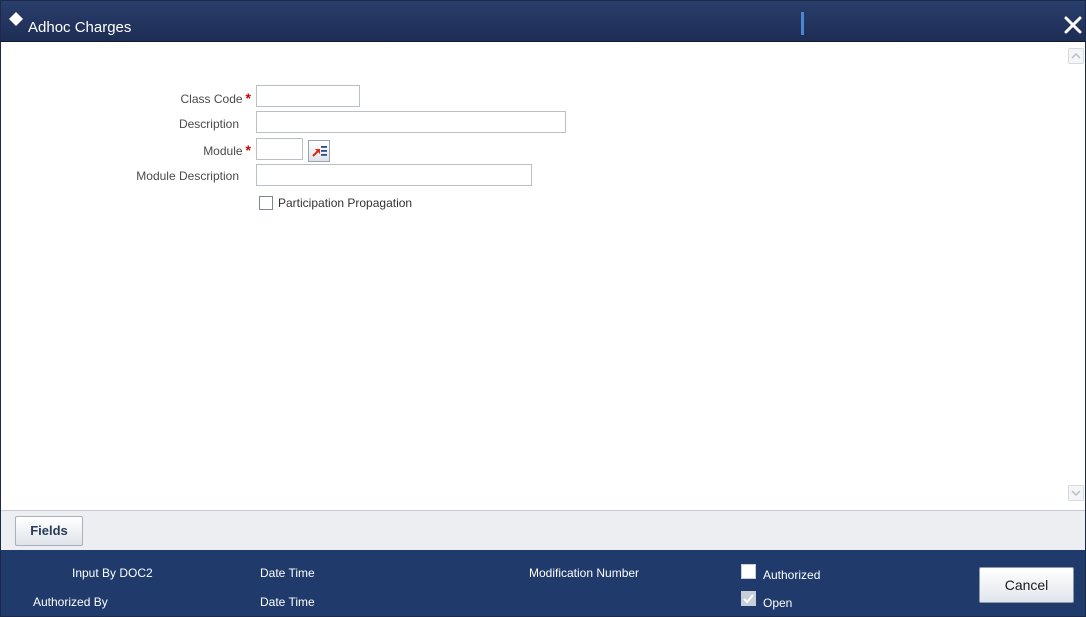 The height and width of the screenshot is (617, 1086). Describe the element at coordinates (543, 21) in the screenshot. I see `title-bar: Adhoc Charges` at that location.